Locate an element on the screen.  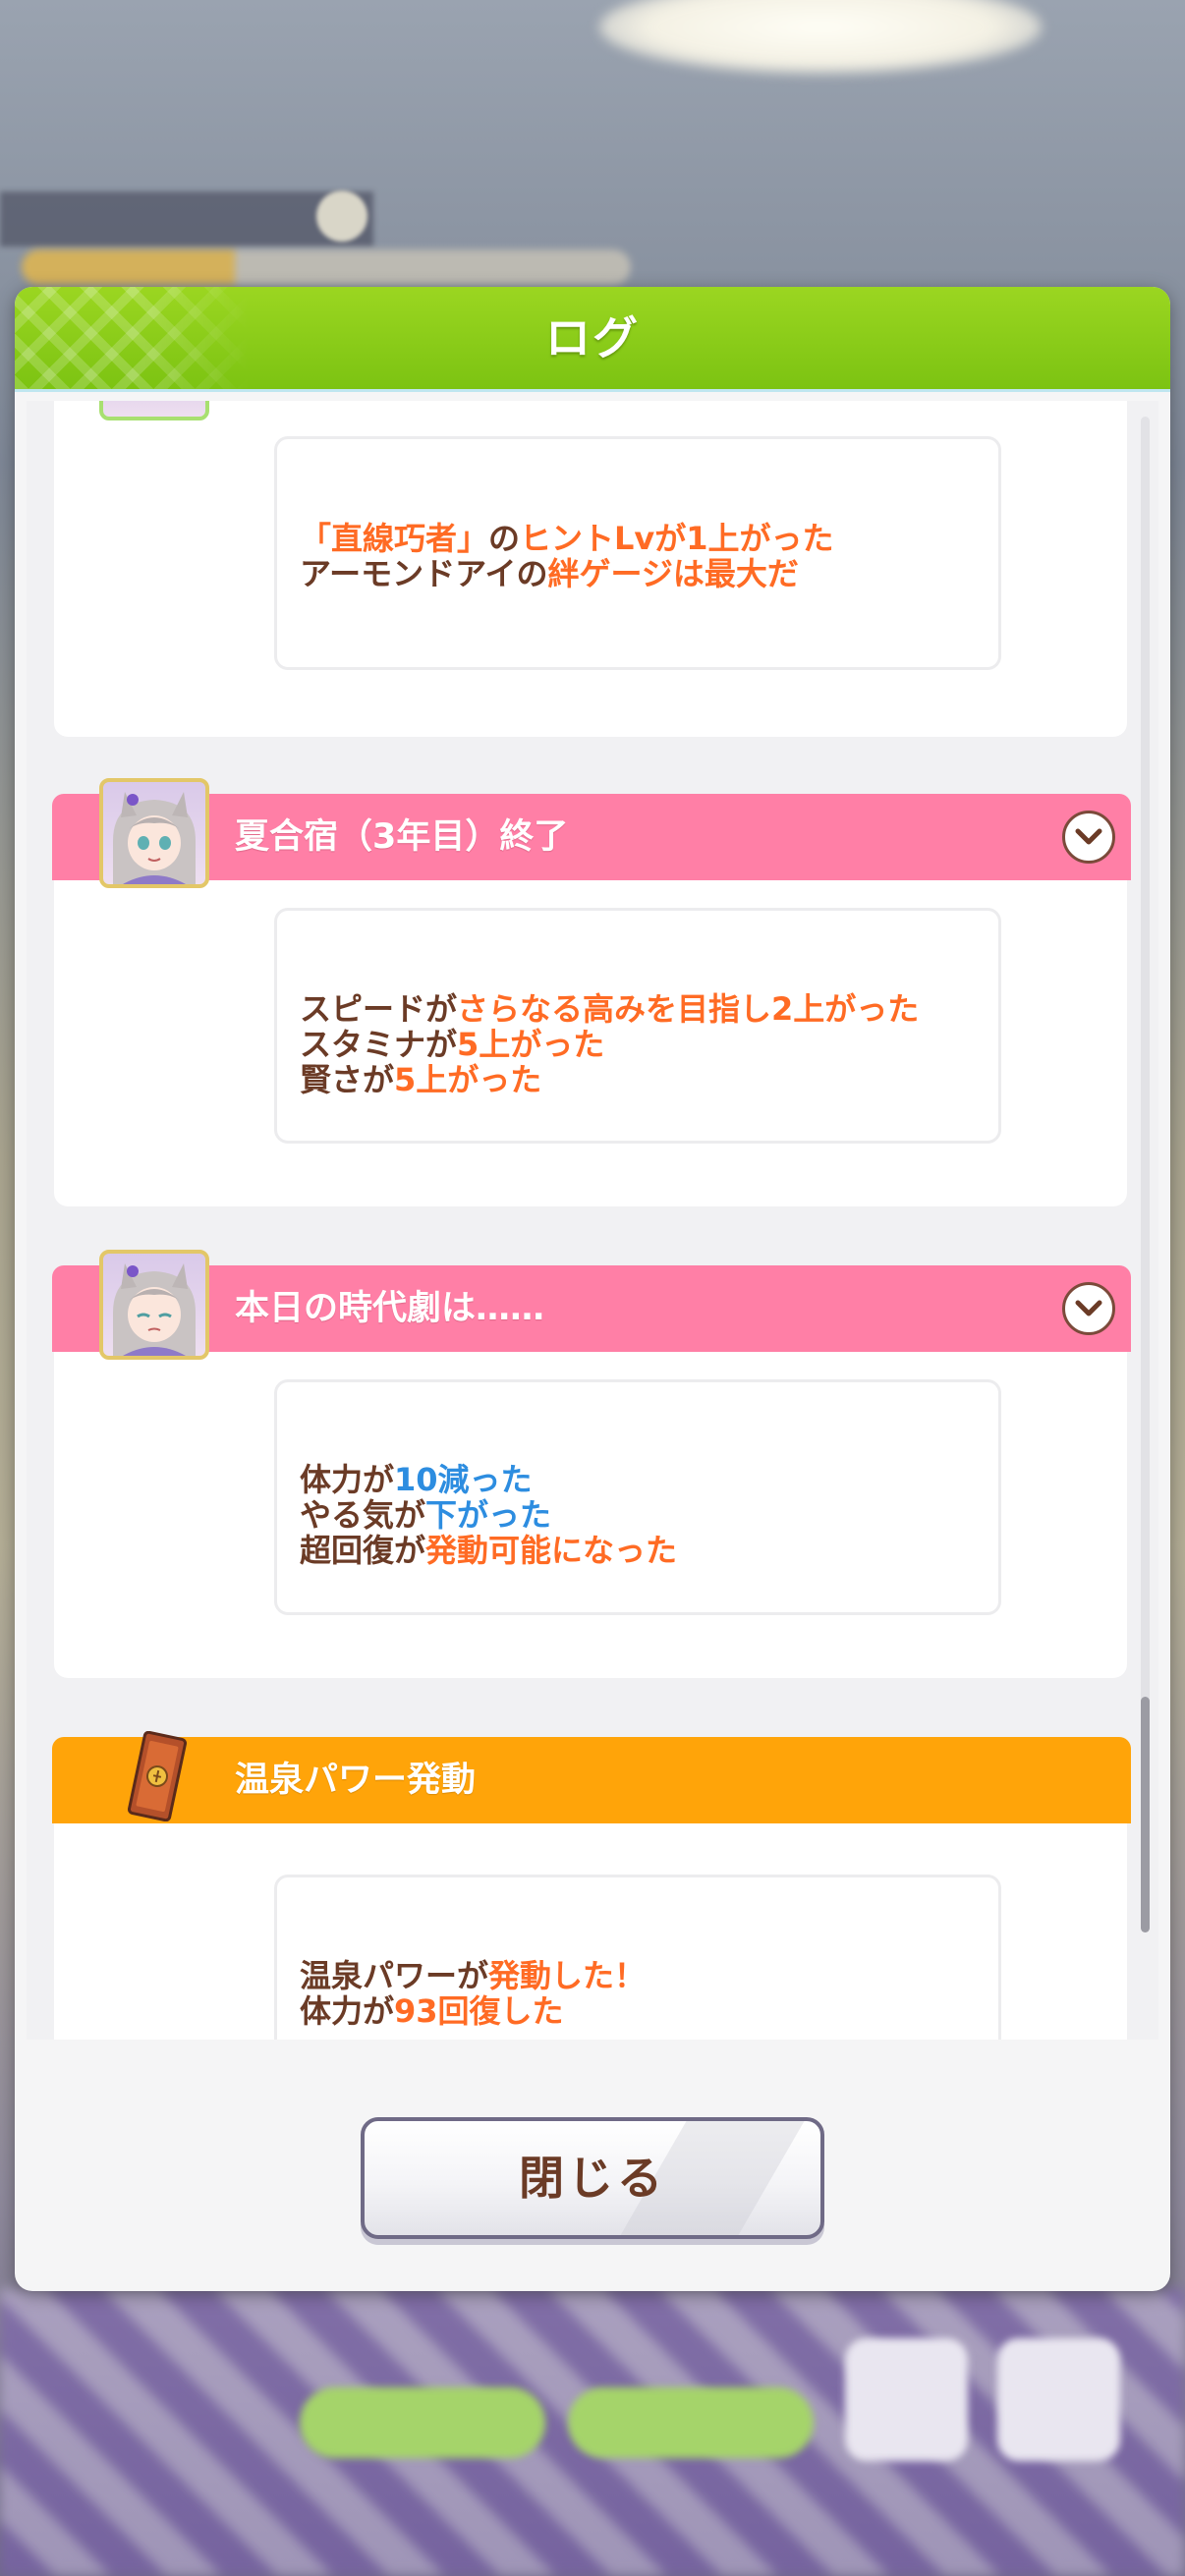
scrollbar-track is located at coordinates (1146, 1163).